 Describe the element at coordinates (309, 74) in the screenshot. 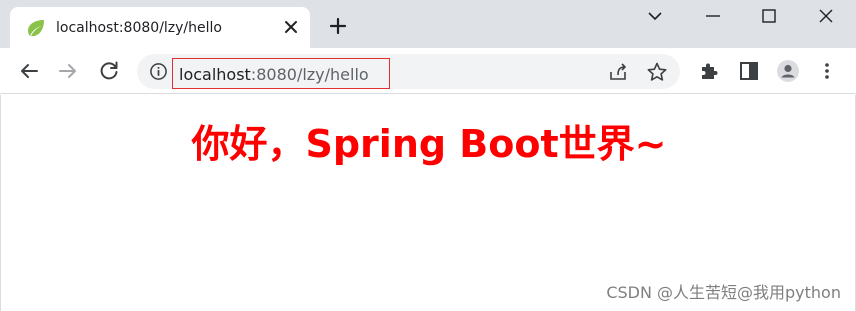

I see `url-path: :8080/lzy/hello` at that location.